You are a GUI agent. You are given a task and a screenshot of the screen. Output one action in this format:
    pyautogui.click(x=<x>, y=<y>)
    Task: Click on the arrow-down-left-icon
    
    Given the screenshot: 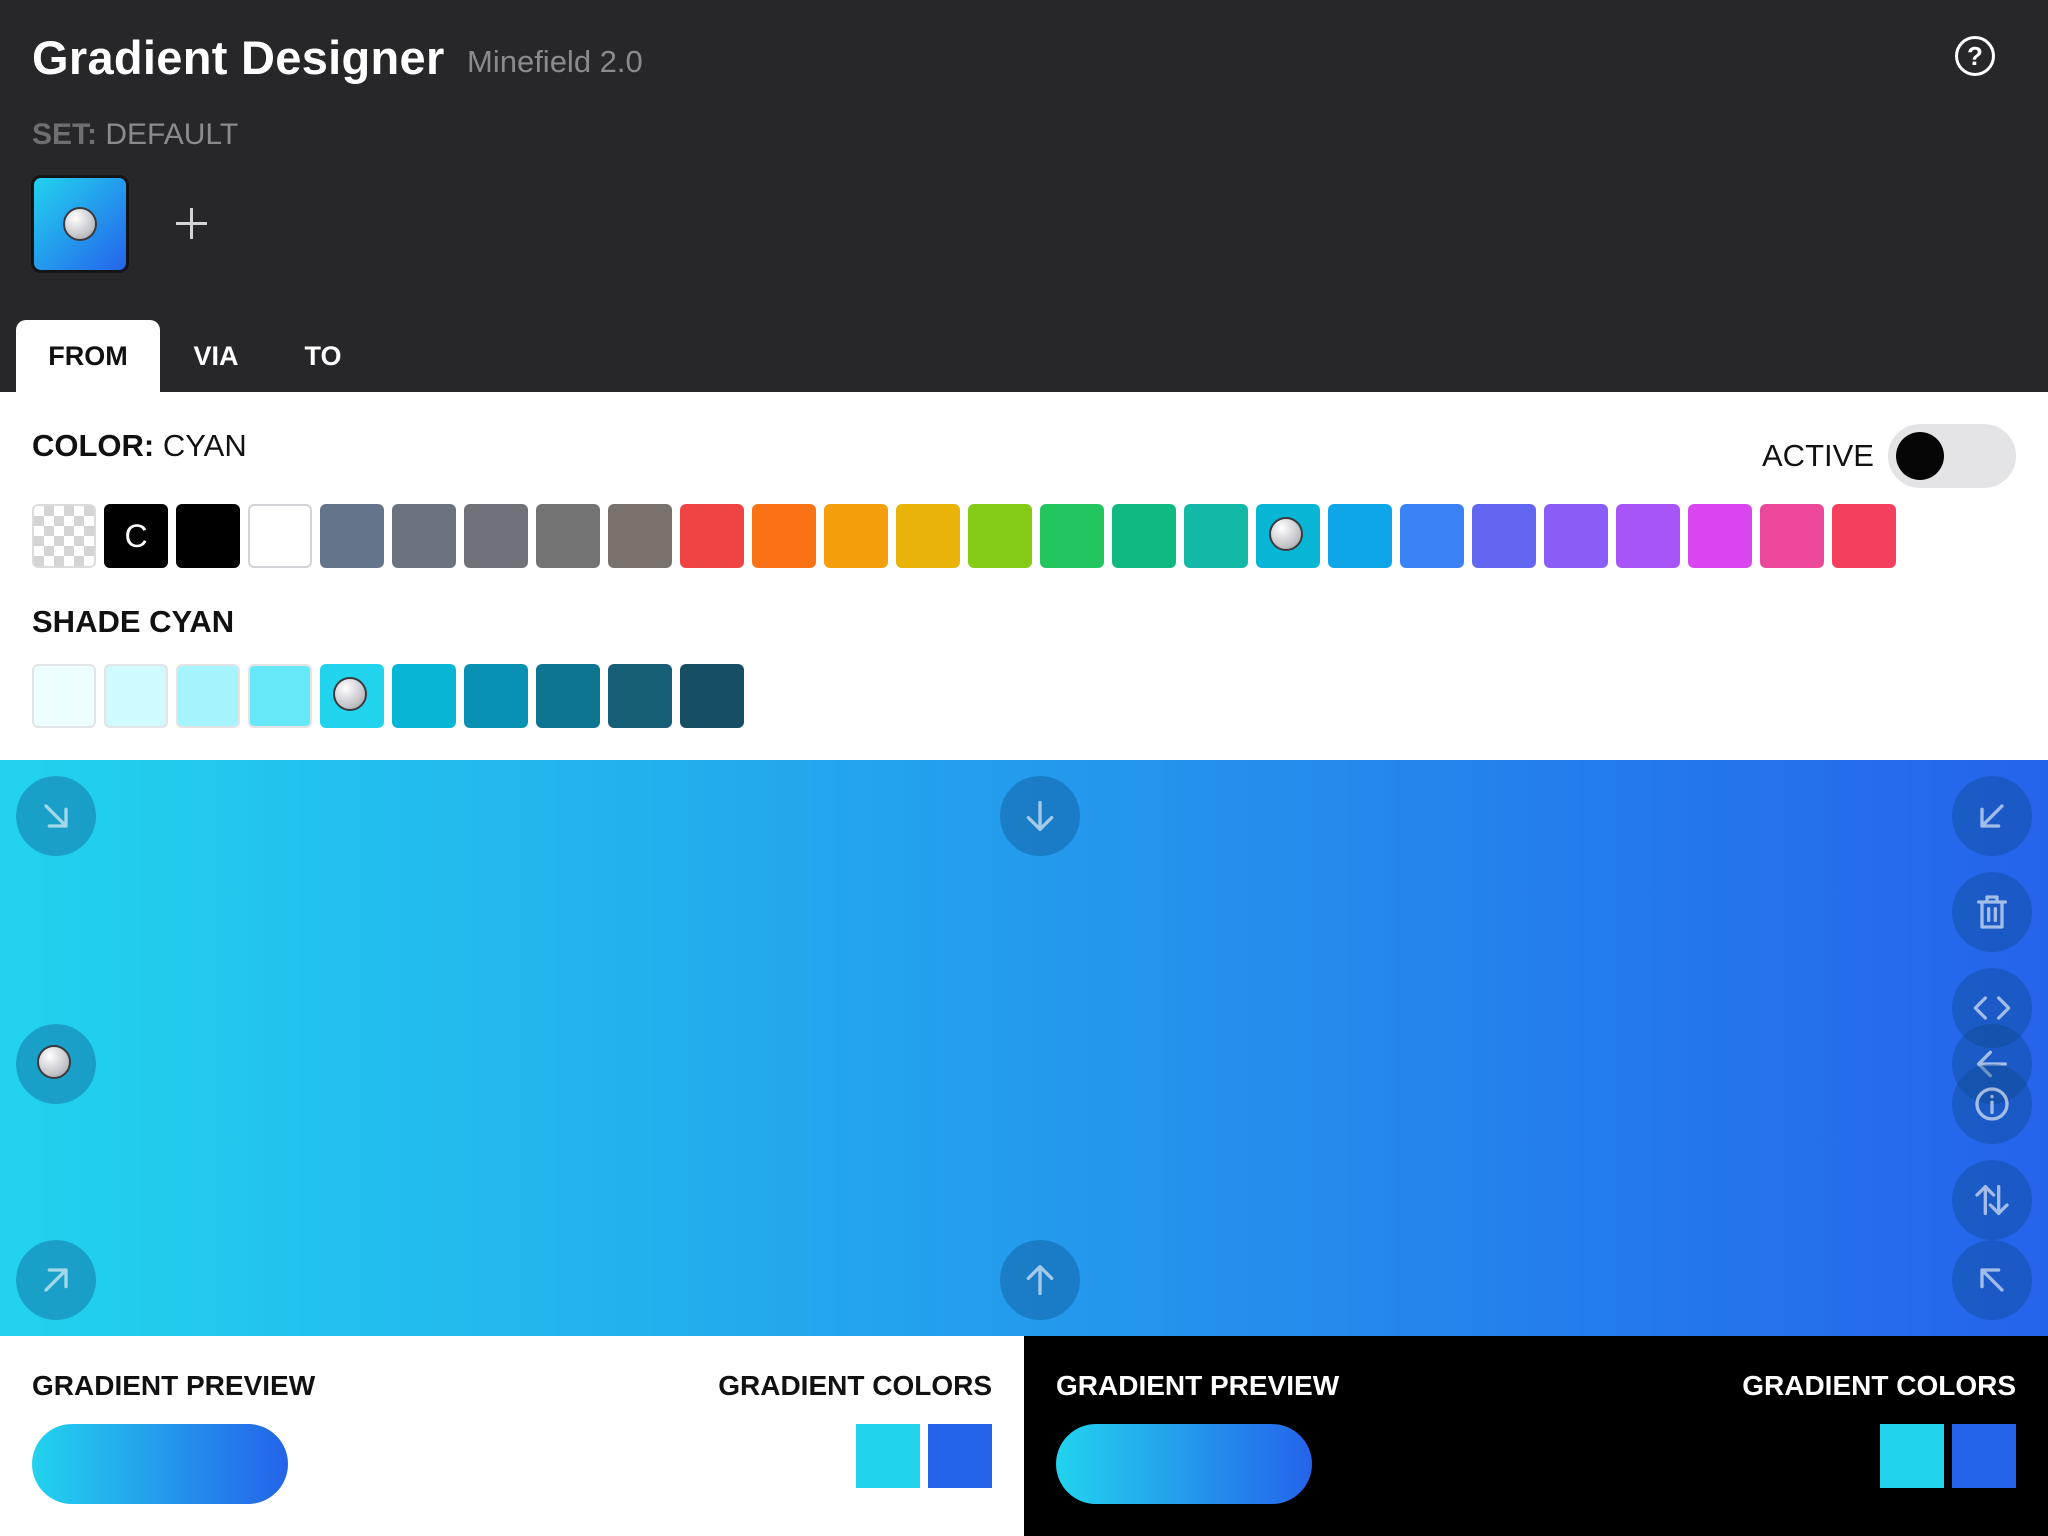 What is the action you would take?
    pyautogui.click(x=1992, y=816)
    